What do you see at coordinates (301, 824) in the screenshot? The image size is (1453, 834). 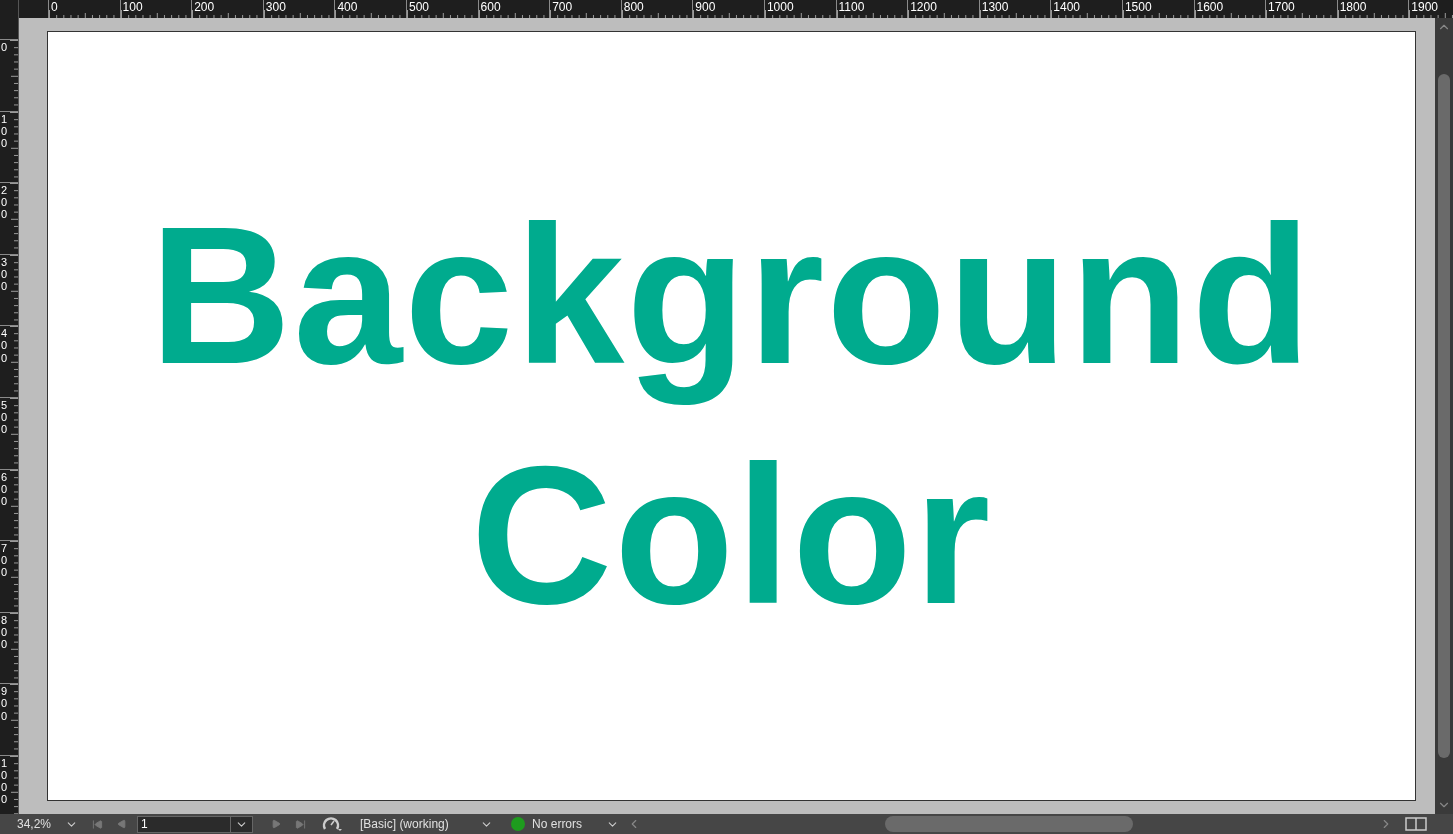 I see `last-page-icon` at bounding box center [301, 824].